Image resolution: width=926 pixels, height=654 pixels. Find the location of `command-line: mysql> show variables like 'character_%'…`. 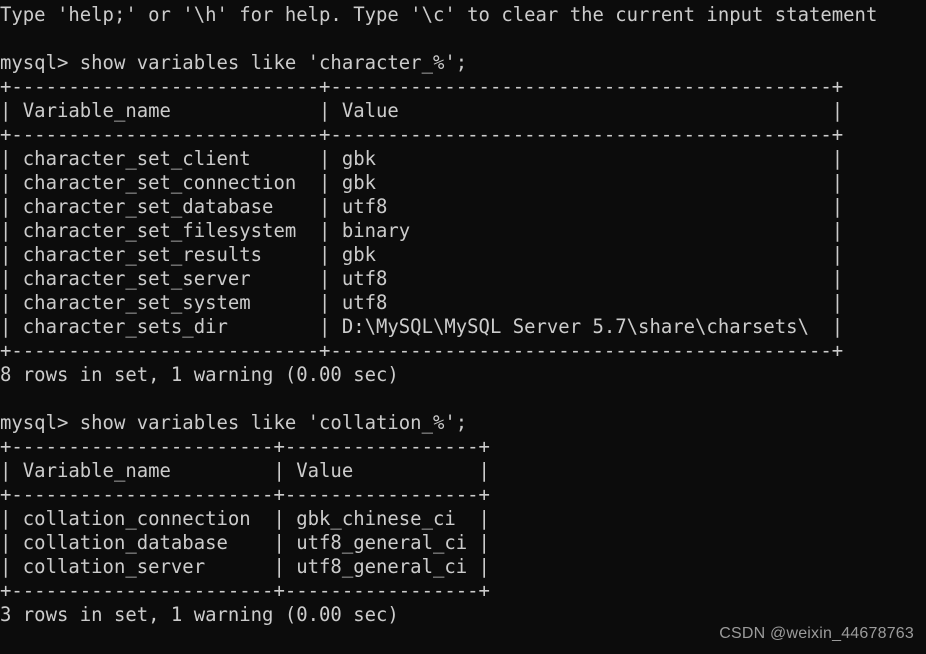

command-line: mysql> show variables like 'character_%'… is located at coordinates (234, 62).